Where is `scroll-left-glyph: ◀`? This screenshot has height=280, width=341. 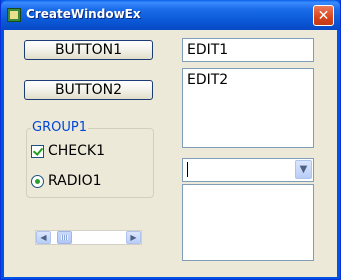 scroll-left-glyph: ◀ is located at coordinates (43, 237).